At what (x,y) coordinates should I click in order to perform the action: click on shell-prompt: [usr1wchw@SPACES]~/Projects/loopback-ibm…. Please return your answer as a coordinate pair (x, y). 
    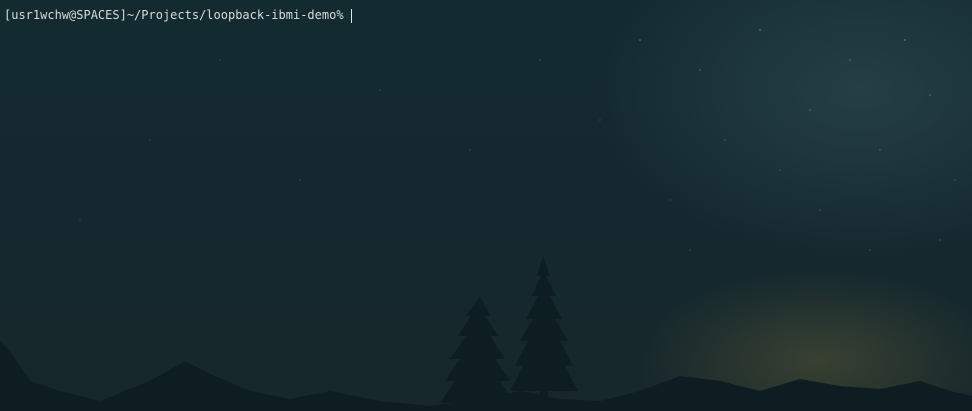
    Looking at the image, I should click on (174, 15).